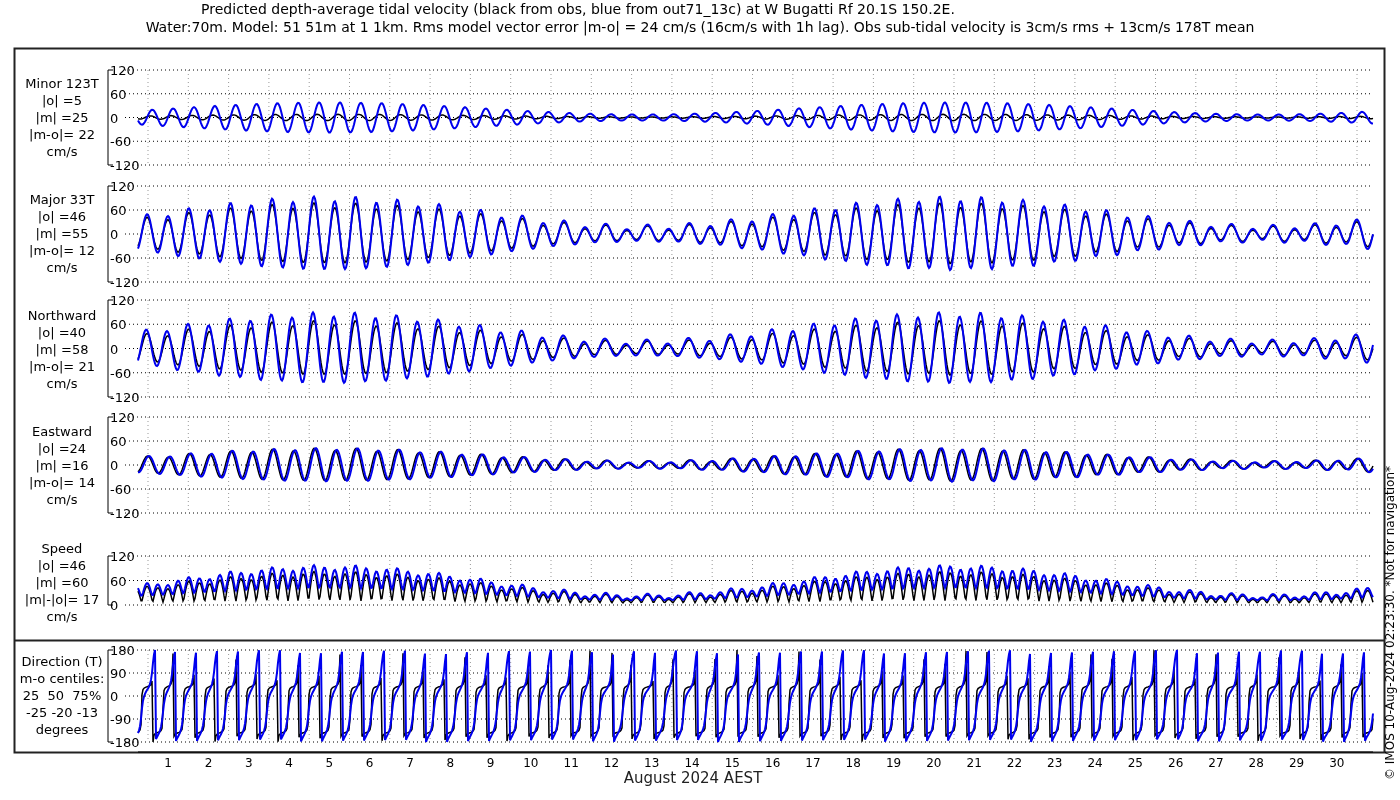  I want to click on day-label: 7, so click(410, 763).